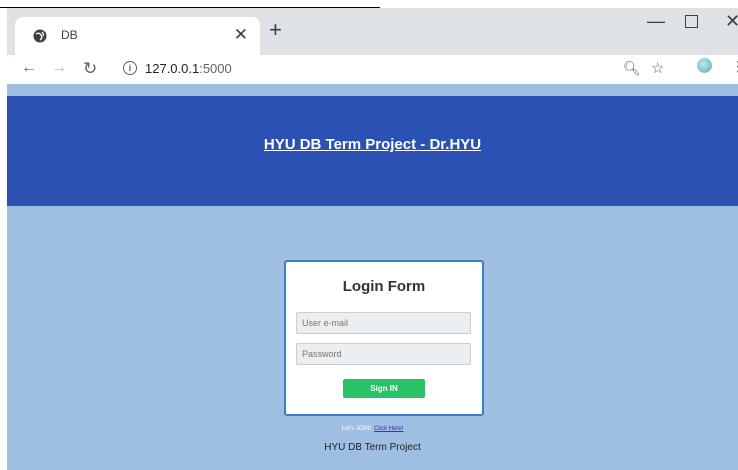 This screenshot has width=738, height=470. I want to click on url-port: :5000, so click(215, 68).